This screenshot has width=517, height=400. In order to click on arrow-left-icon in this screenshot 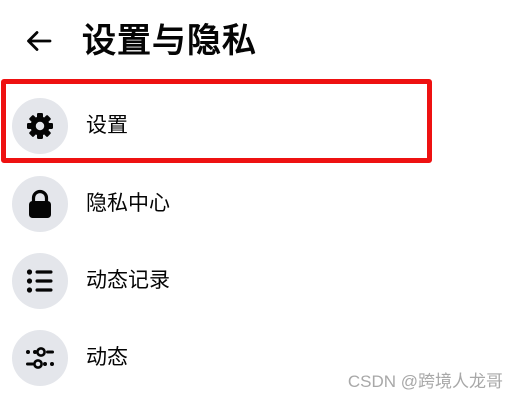, I will do `click(39, 41)`.